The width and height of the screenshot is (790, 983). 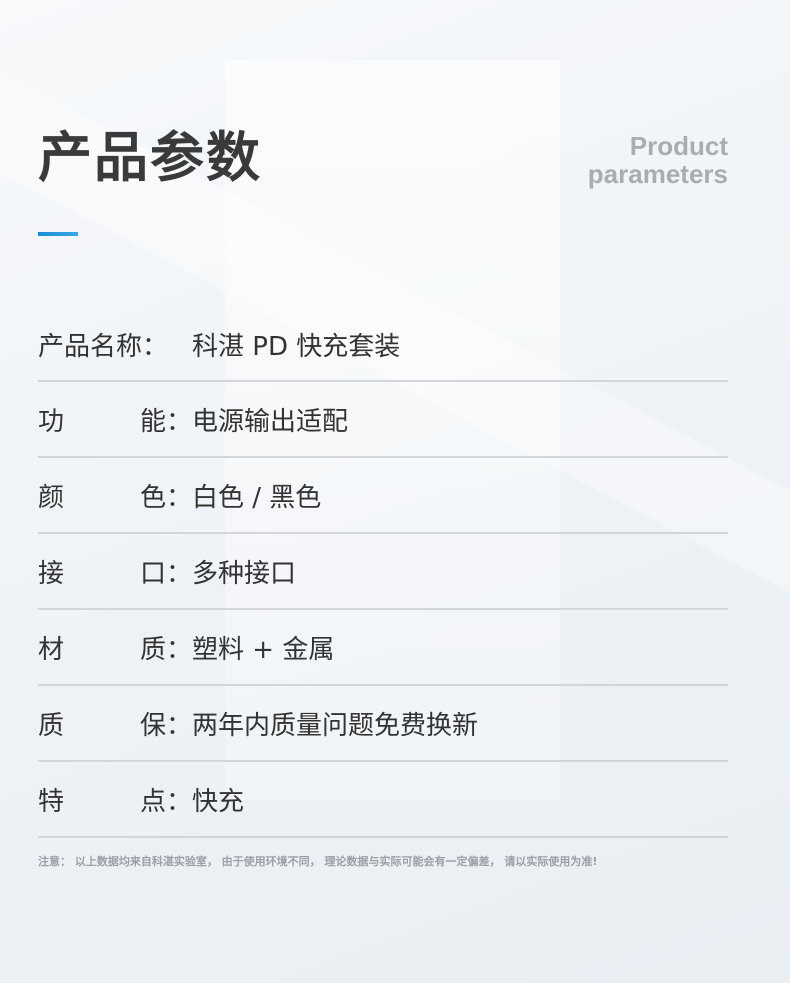 I want to click on param-row-warranty: 质 保： 两年内质量问题免费换新, so click(x=383, y=724).